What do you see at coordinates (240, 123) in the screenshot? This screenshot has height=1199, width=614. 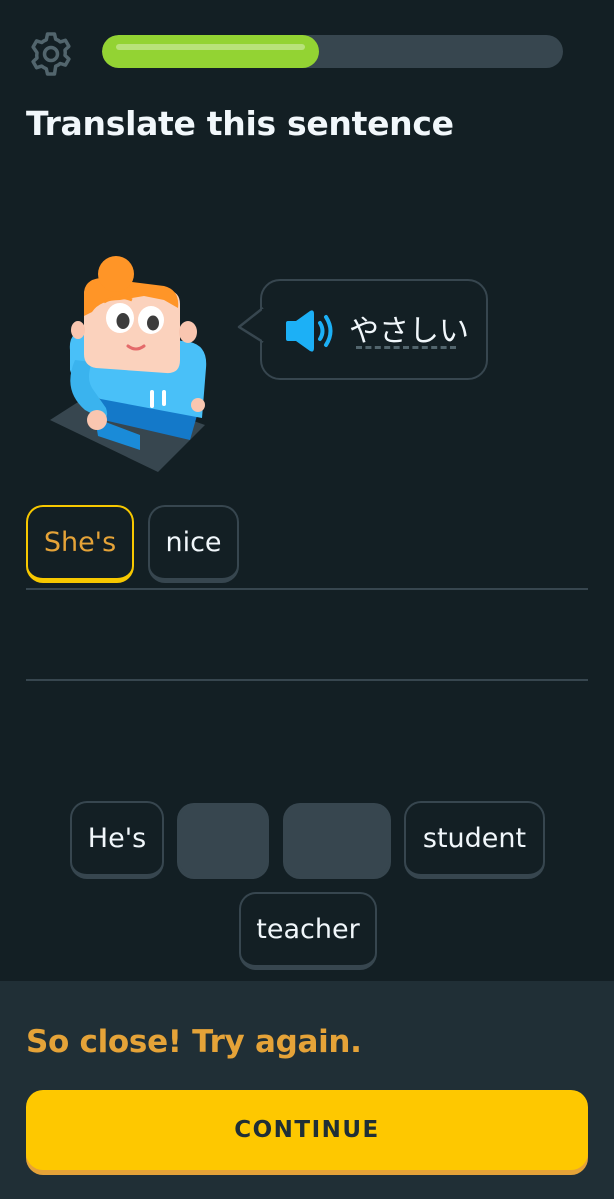 I see `exercise-title: Translate this sentence` at bounding box center [240, 123].